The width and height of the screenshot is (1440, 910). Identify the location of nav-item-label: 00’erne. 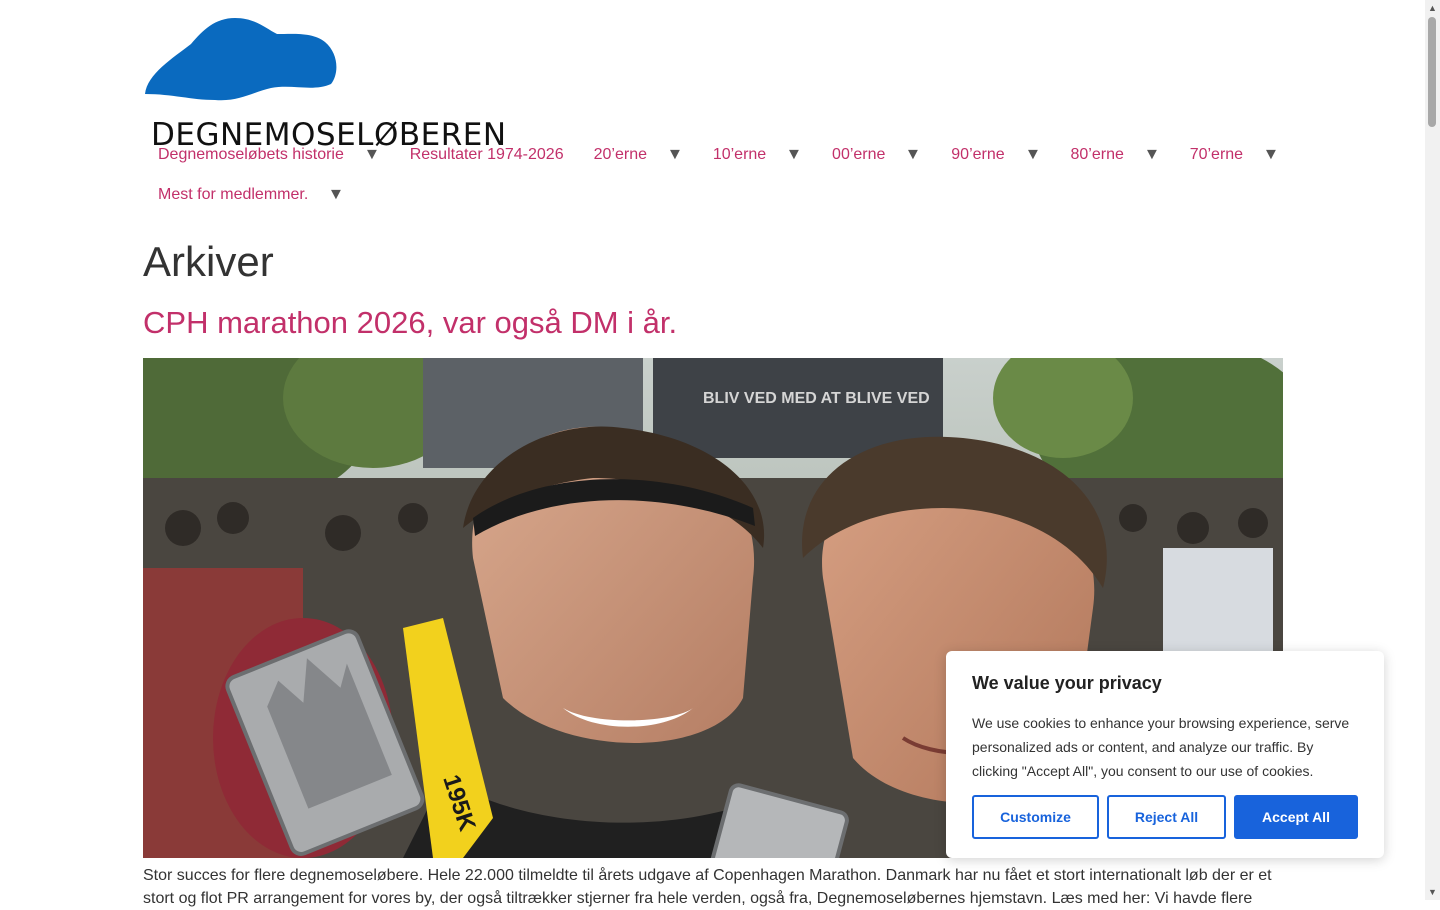
(859, 154).